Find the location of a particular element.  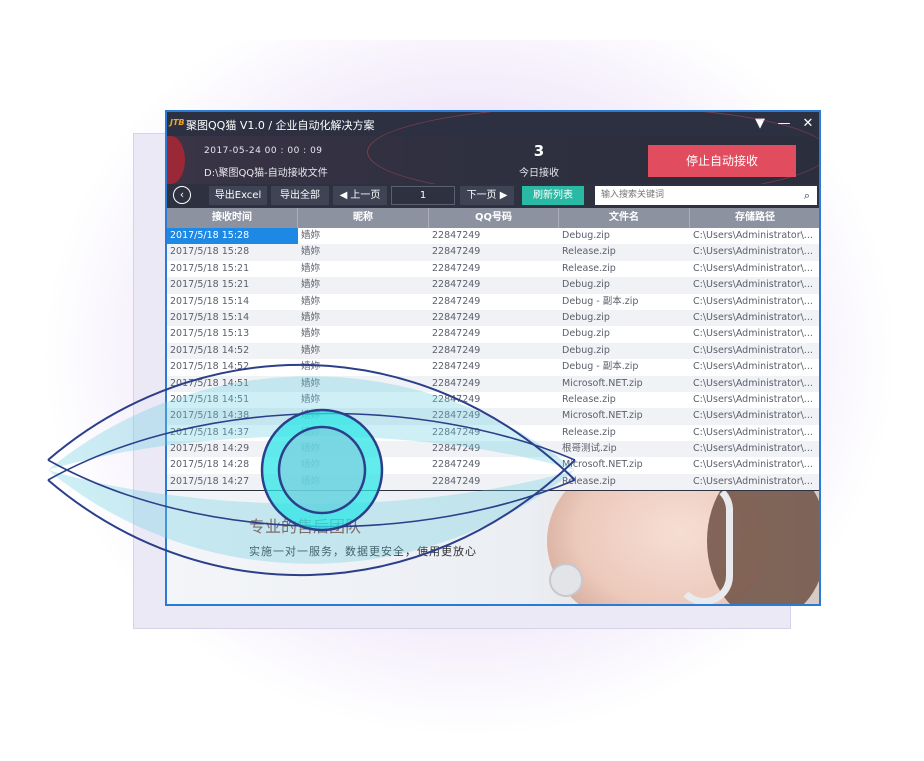

banner-title: 专业的售后团队 is located at coordinates (305, 526).